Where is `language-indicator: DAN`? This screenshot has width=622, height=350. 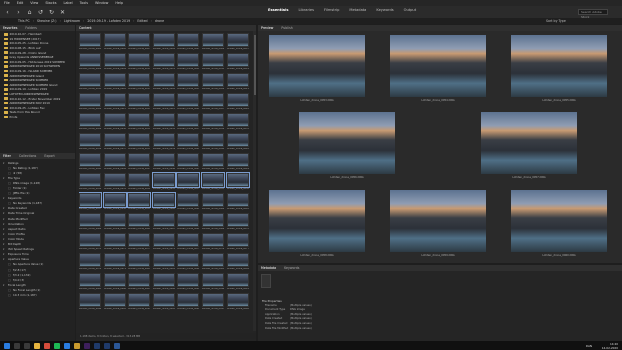
language-indicator: DAN is located at coordinates (589, 346).